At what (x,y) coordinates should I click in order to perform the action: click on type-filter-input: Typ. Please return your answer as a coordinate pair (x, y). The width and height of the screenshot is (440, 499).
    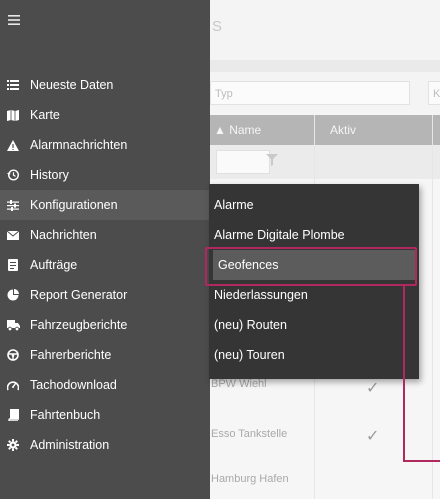
    Looking at the image, I should click on (310, 93).